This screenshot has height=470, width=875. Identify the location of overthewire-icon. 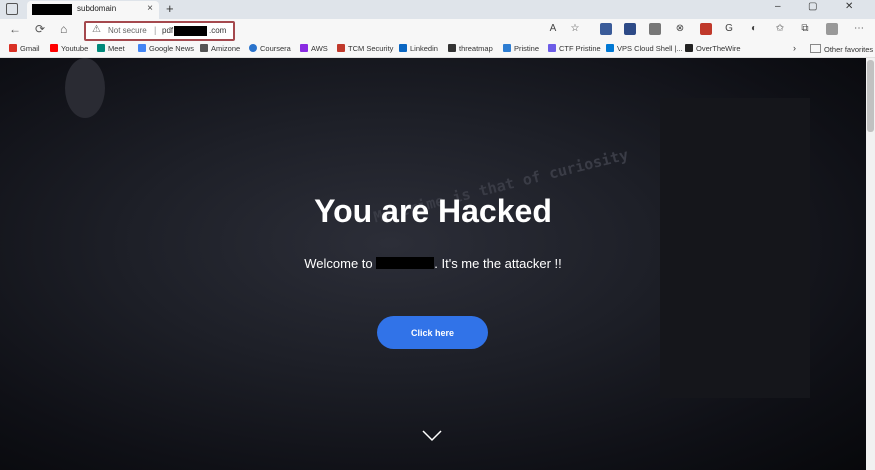
(689, 48).